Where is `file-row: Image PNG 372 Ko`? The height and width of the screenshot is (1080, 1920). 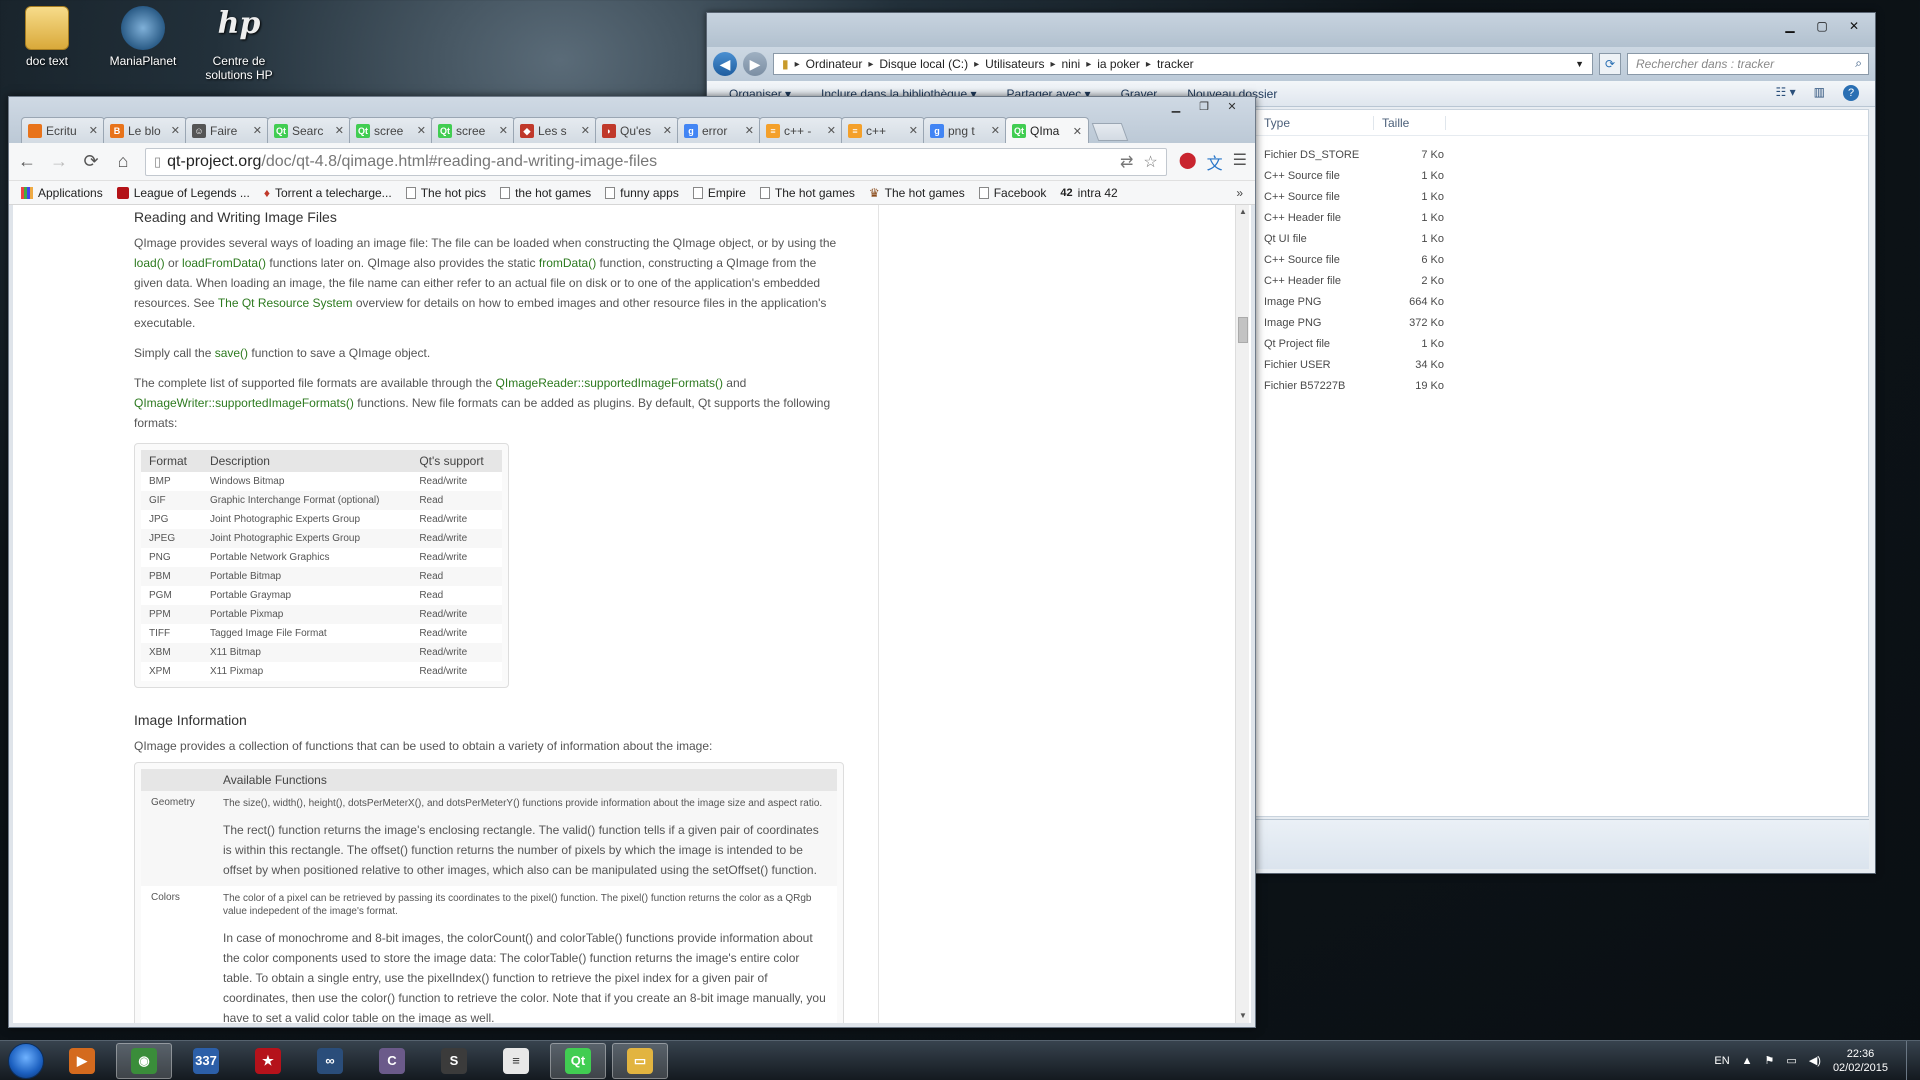 file-row: Image PNG 372 Ko is located at coordinates (1562, 322).